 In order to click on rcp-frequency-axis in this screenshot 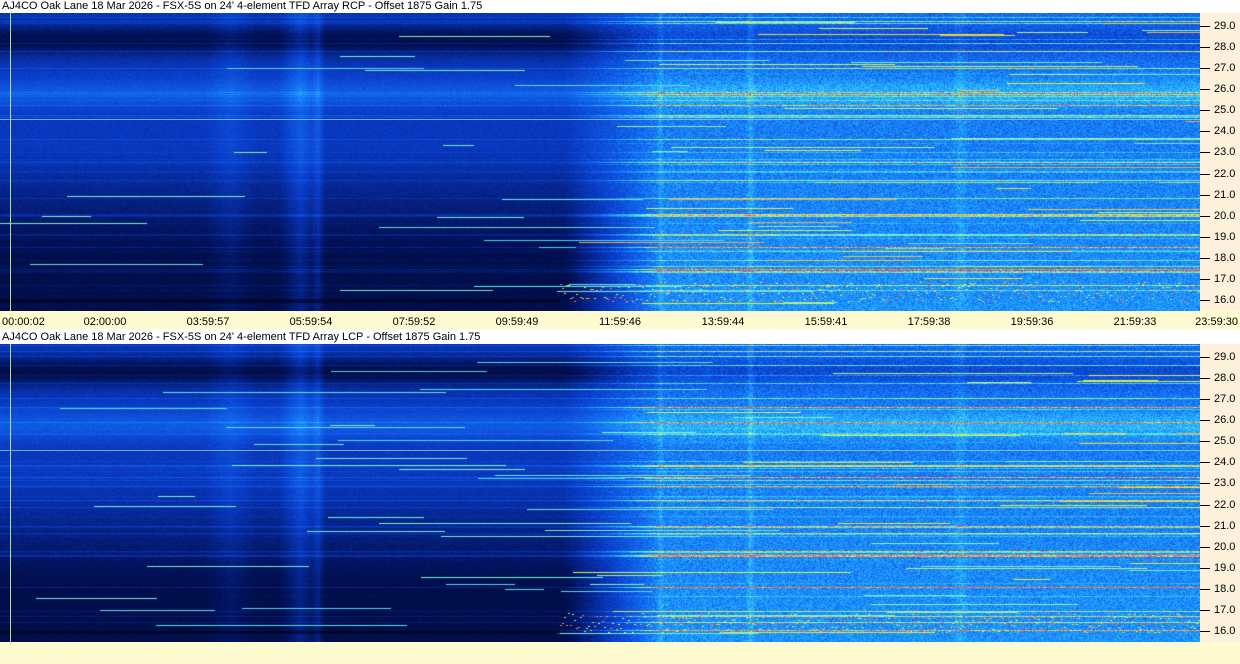, I will do `click(1220, 162)`.